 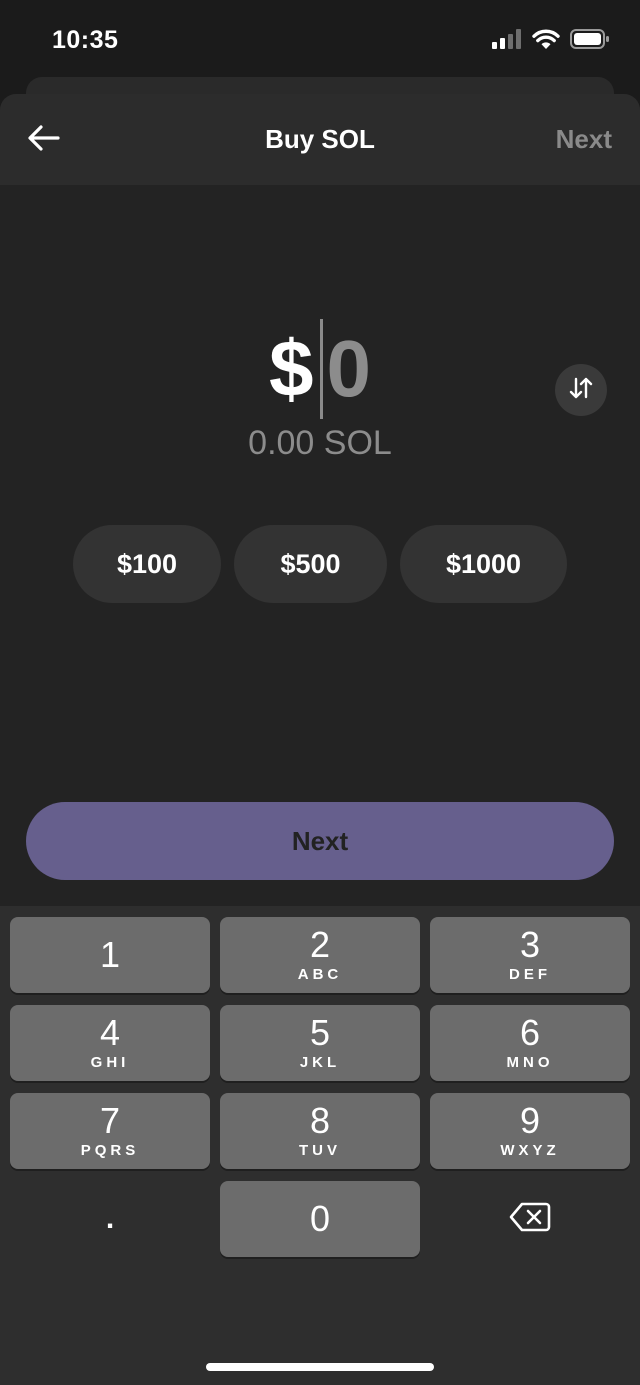 I want to click on status-icons, so click(x=551, y=41).